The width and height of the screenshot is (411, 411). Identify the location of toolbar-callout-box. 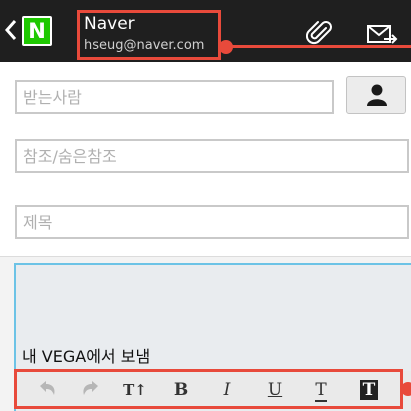
(208, 389).